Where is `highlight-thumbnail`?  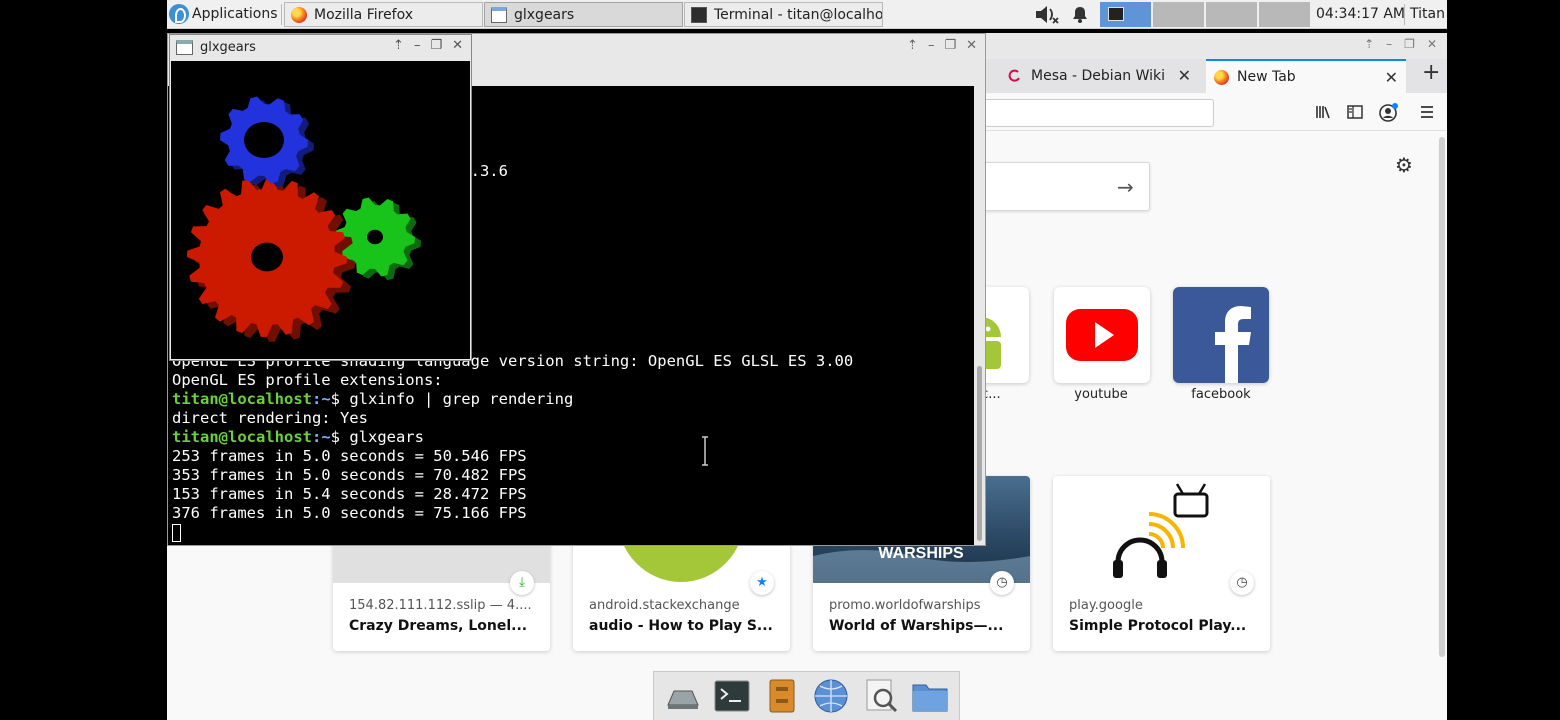 highlight-thumbnail is located at coordinates (1161, 529).